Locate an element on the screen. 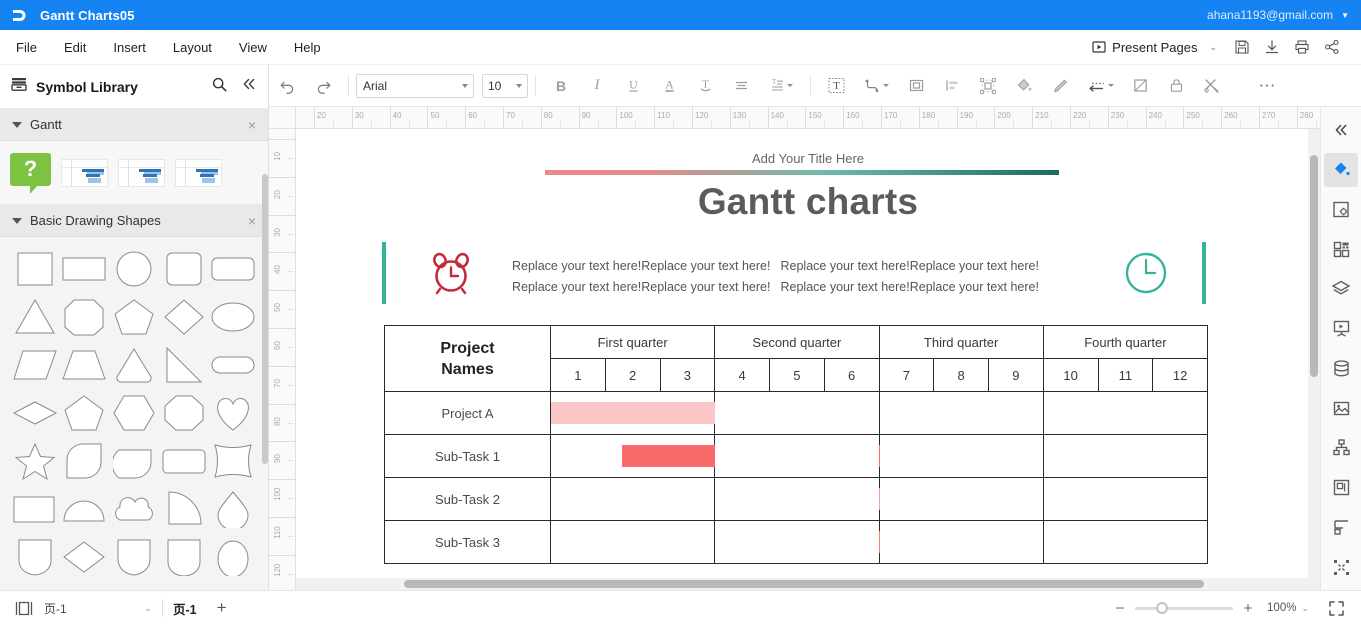 The height and width of the screenshot is (625, 1361). arrange-icon is located at coordinates (1341, 528).